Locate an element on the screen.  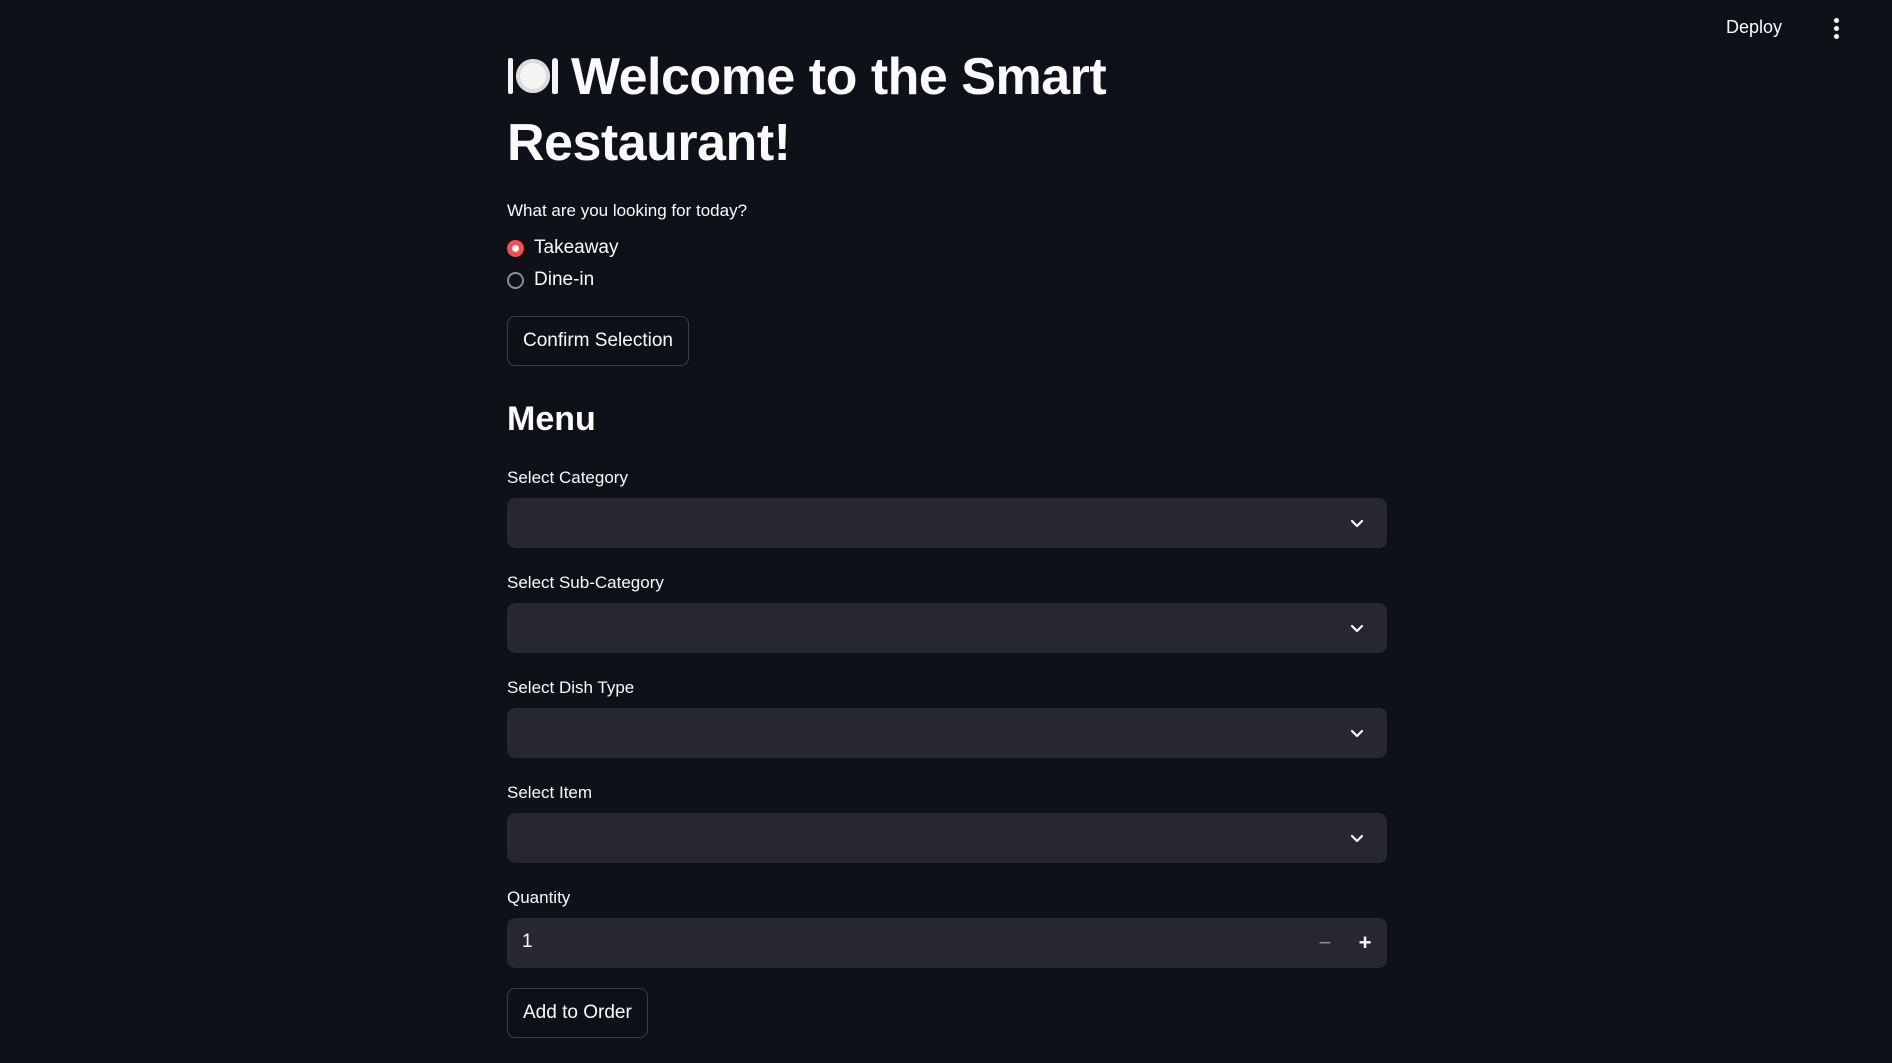
quantity-input: 1 is located at coordinates (527, 942).